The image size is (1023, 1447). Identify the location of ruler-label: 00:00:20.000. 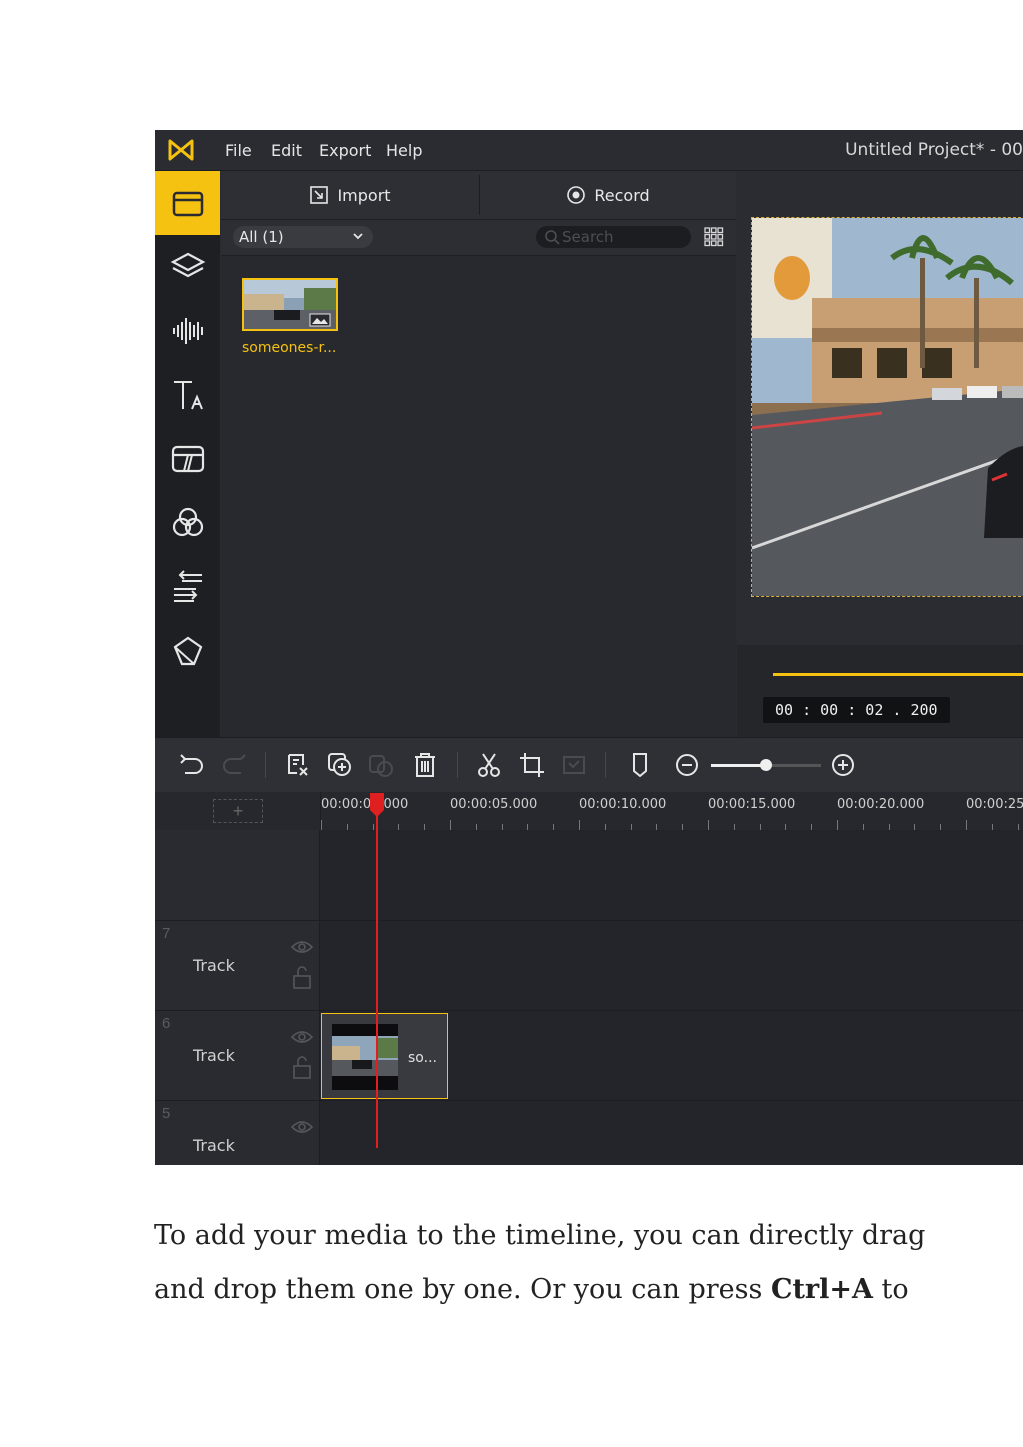
(881, 804).